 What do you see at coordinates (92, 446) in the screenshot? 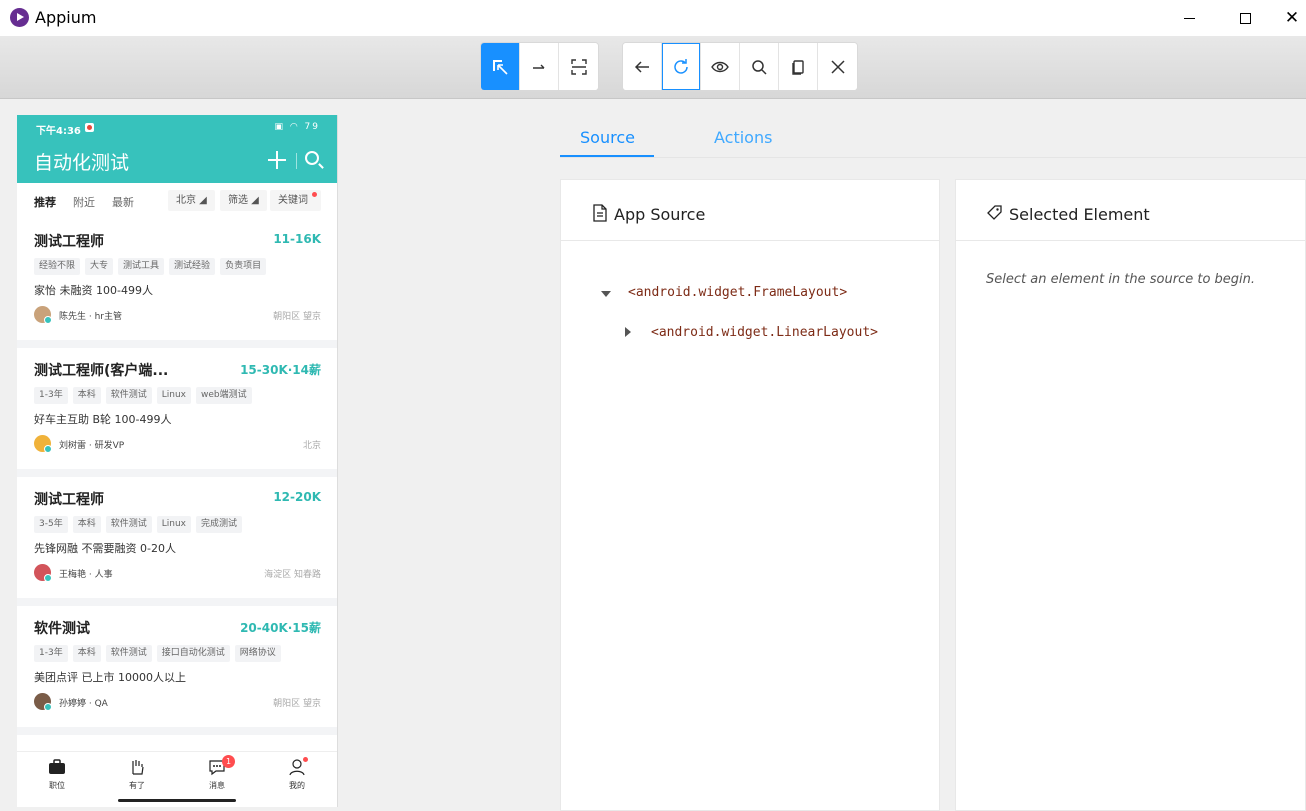
I see `job-recruiter: 刘树雷 · 研发VP` at bounding box center [92, 446].